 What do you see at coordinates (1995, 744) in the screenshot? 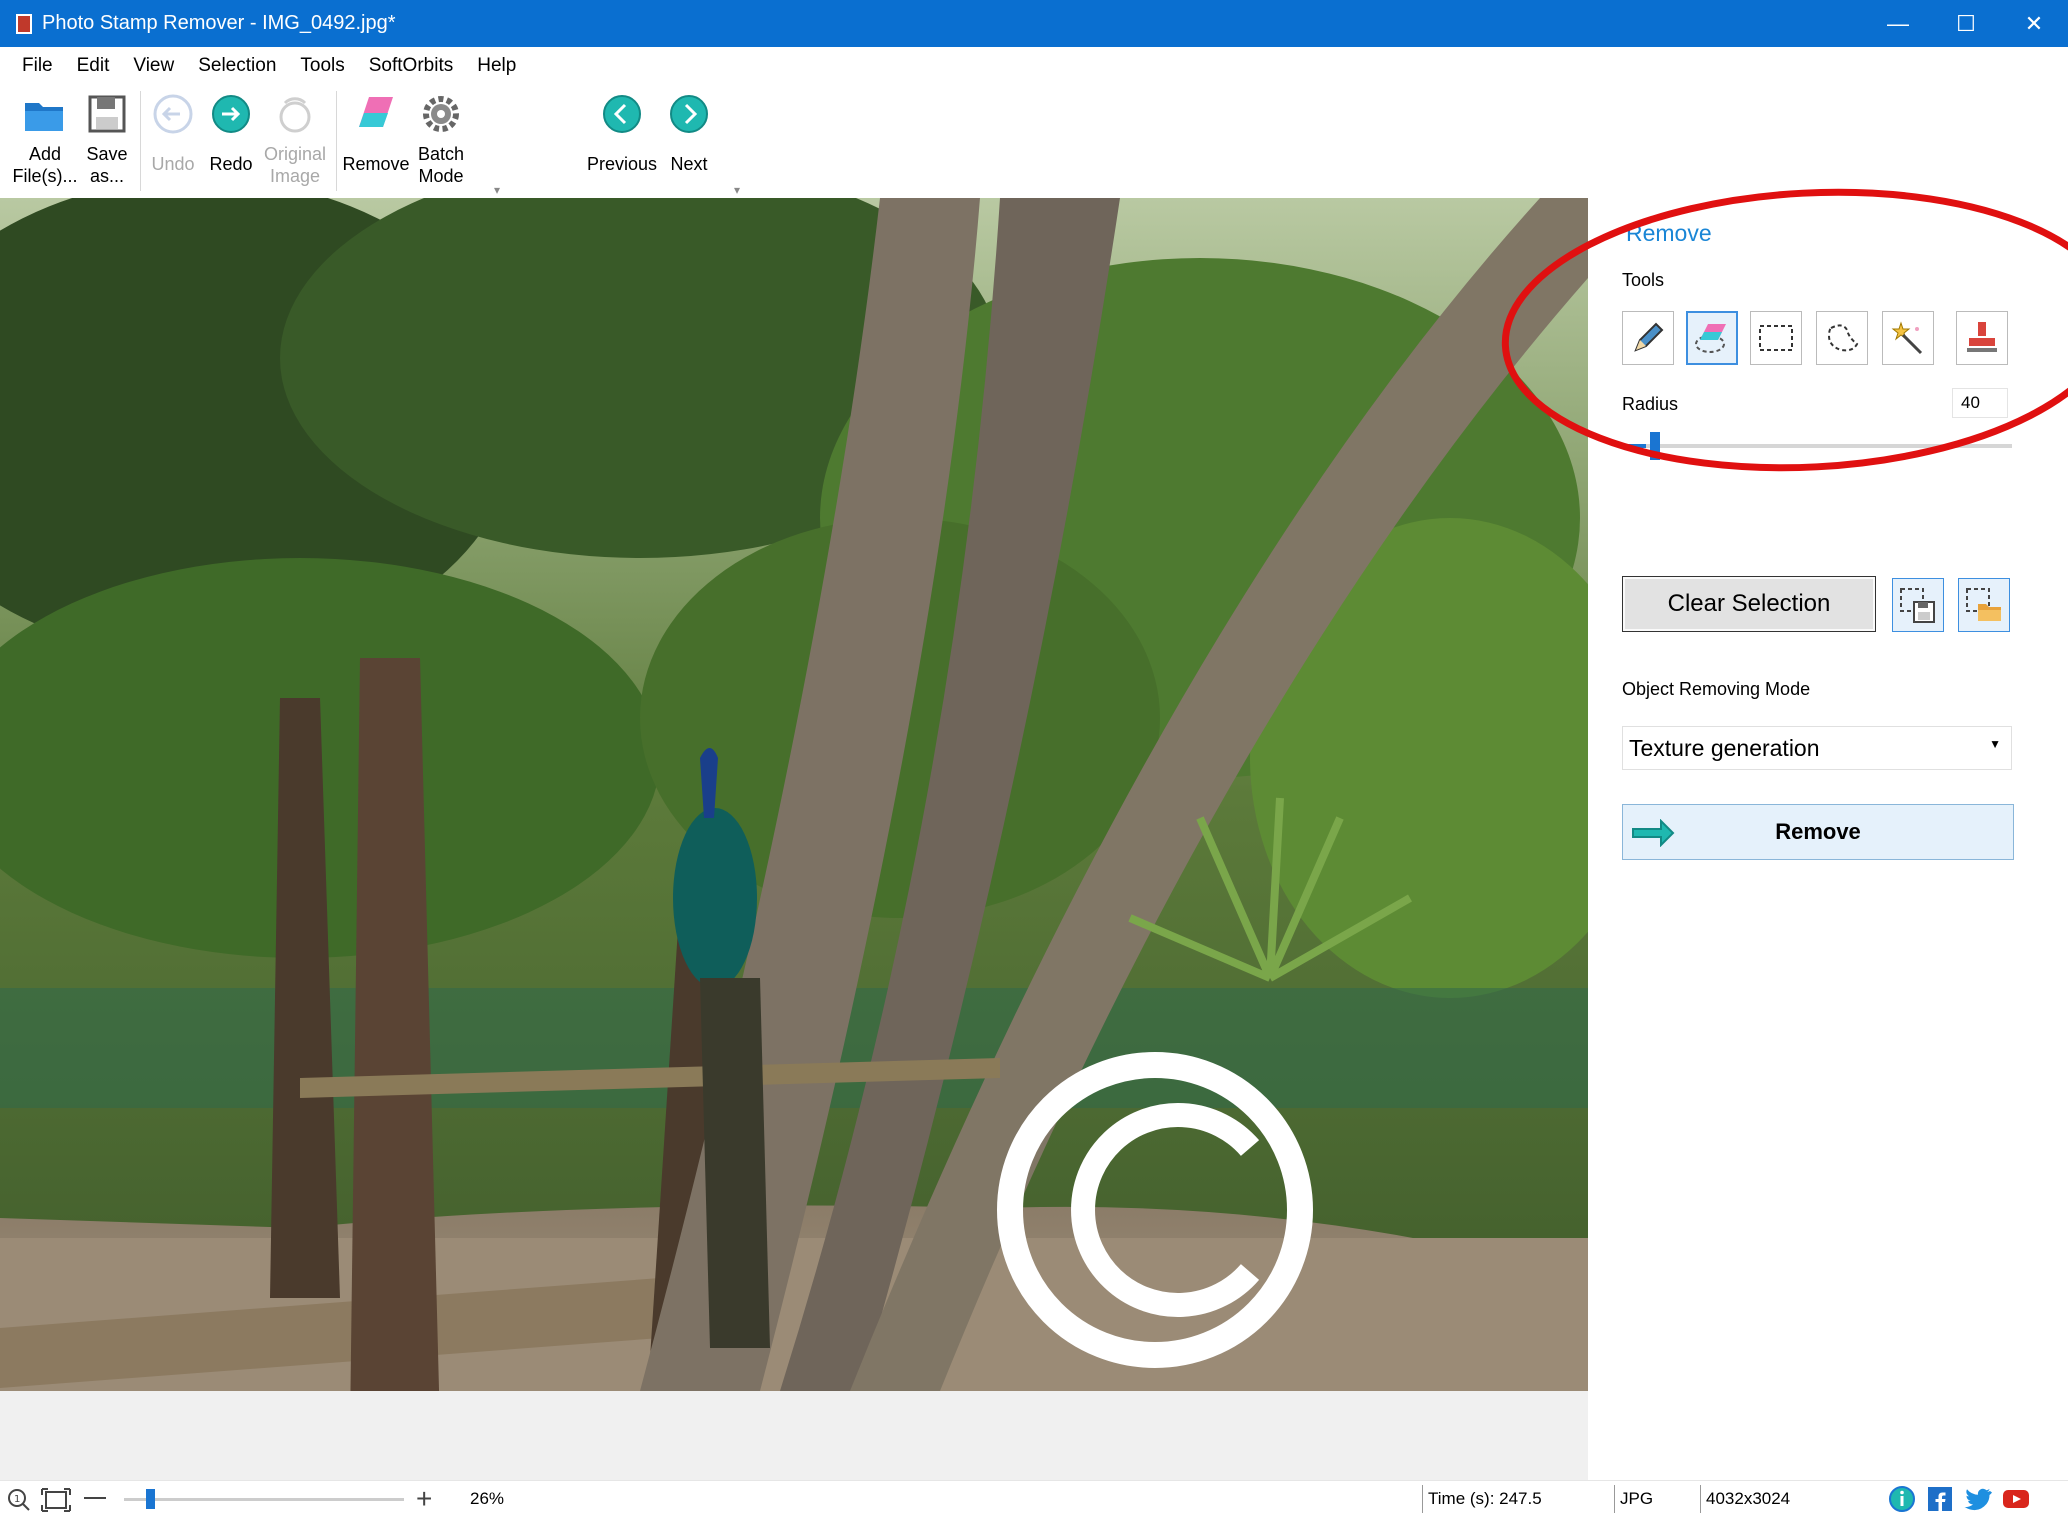
I see `chevron-down-icon: ▼` at bounding box center [1995, 744].